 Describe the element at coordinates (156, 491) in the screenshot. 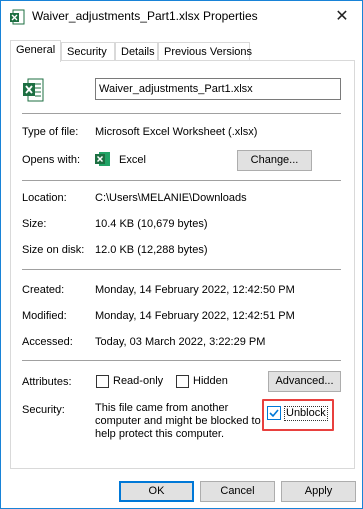

I see `ok-button: OK` at that location.